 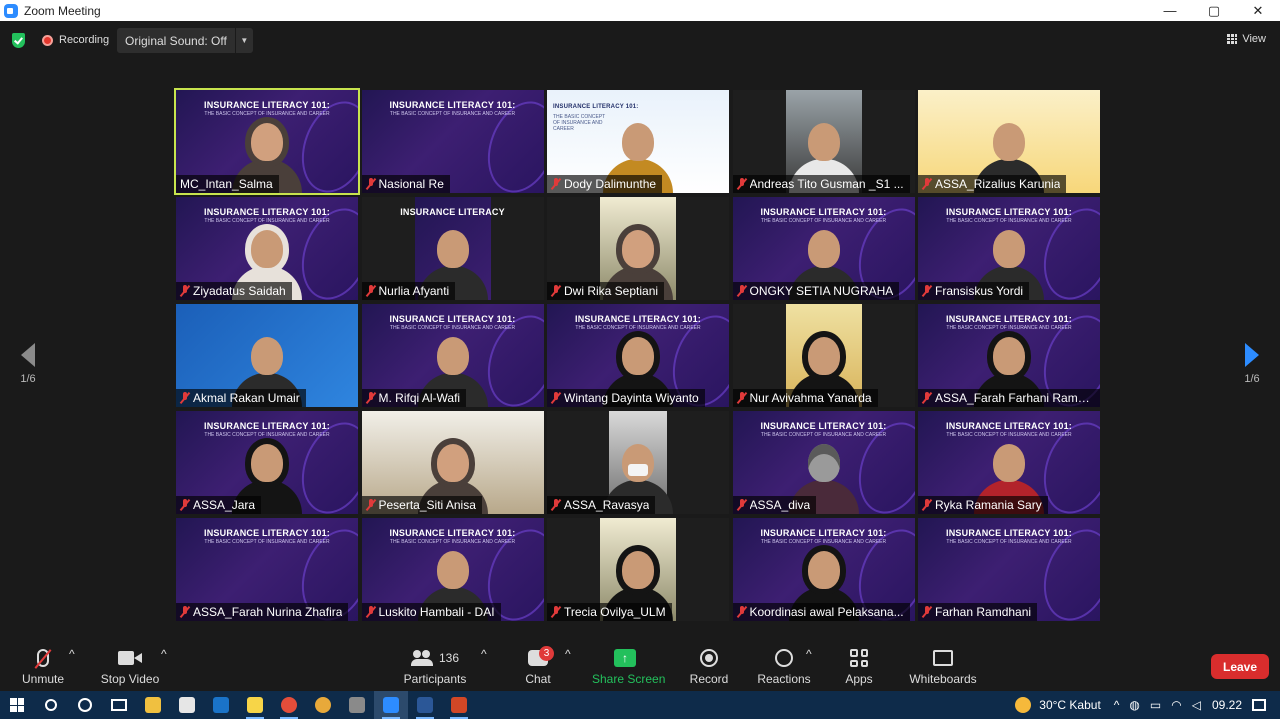 I want to click on taskbar-sticky-notes, so click(x=255, y=705).